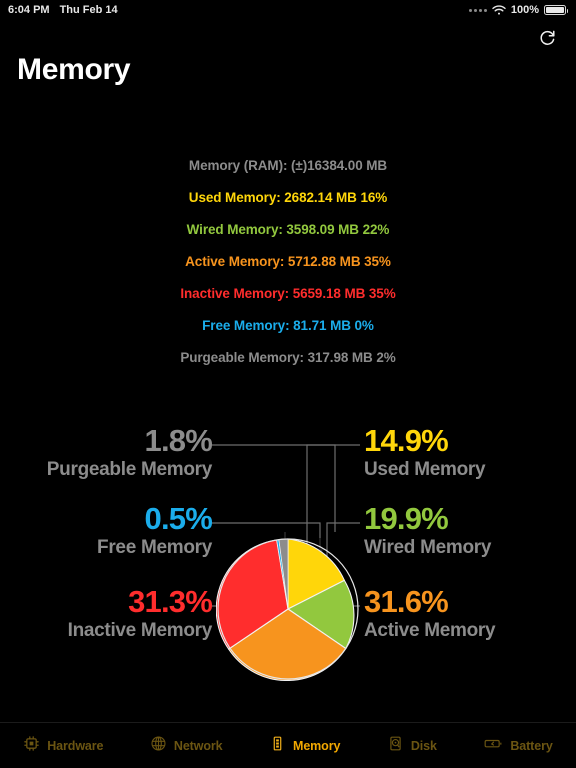 Image resolution: width=576 pixels, height=768 pixels. Describe the element at coordinates (288, 609) in the screenshot. I see `pie-graphic` at that location.